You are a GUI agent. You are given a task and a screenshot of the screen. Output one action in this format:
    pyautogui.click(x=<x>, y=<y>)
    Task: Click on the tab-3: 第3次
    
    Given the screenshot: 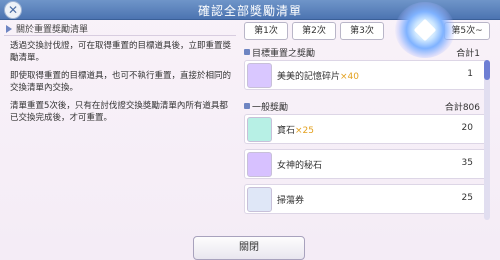 What is the action you would take?
    pyautogui.click(x=362, y=31)
    